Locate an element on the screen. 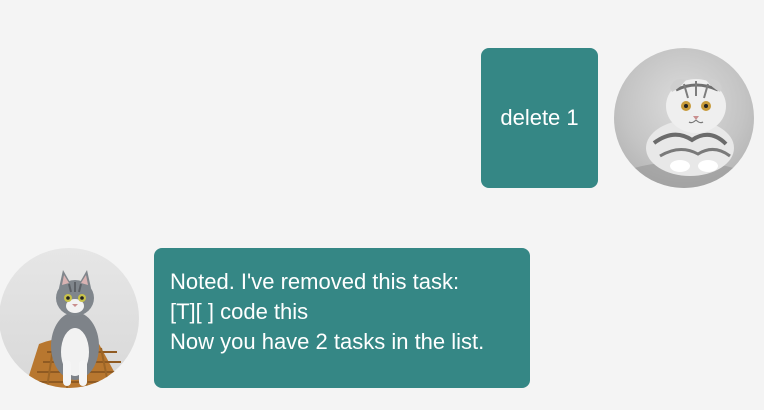  bot-avatar is located at coordinates (69, 318).